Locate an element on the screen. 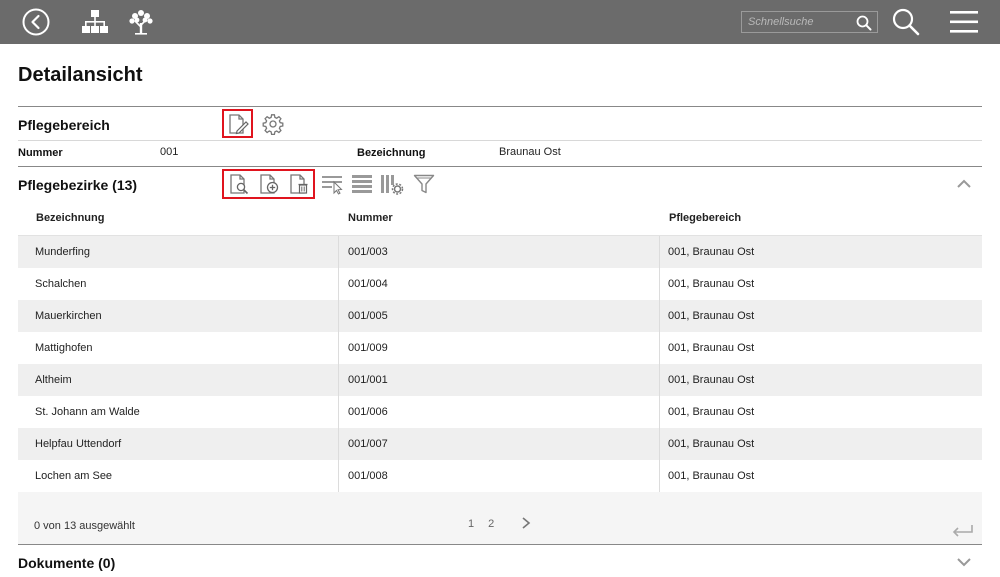 This screenshot has height=577, width=1000. delete-document-icon is located at coordinates (299, 184).